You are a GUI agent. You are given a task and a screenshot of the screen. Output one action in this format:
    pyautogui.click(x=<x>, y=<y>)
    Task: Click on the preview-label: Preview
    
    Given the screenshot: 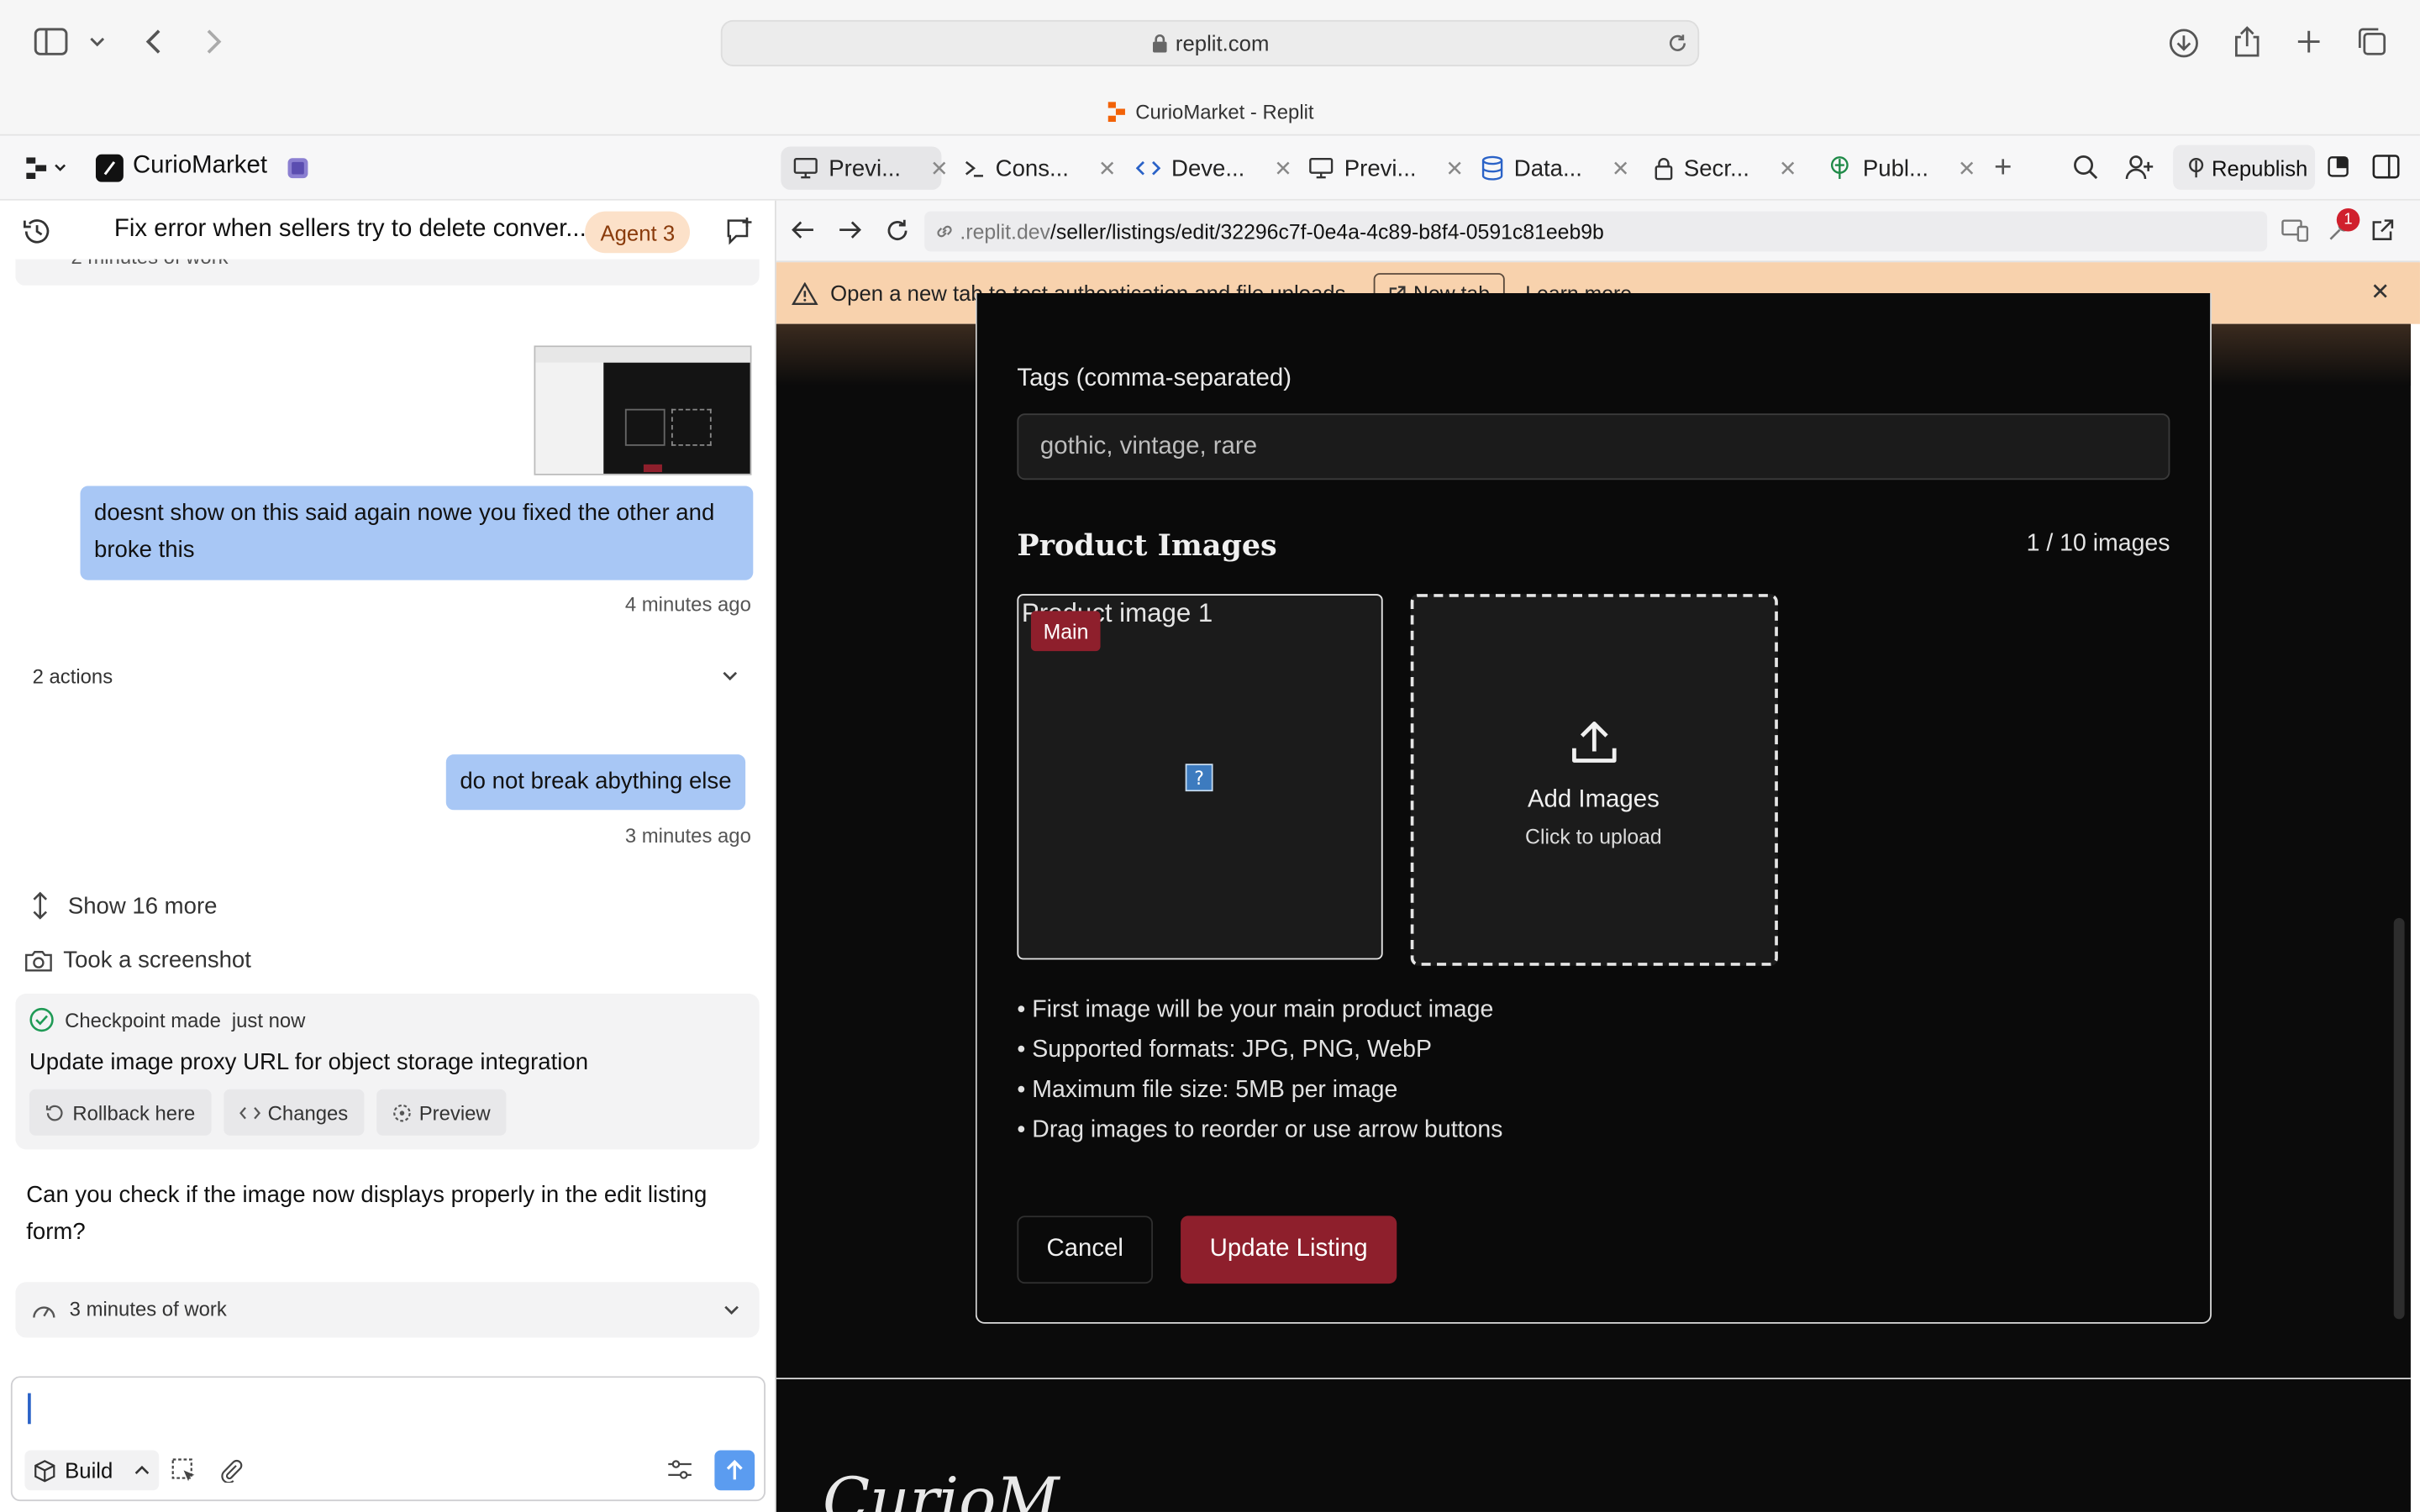 What is the action you would take?
    pyautogui.click(x=454, y=1112)
    